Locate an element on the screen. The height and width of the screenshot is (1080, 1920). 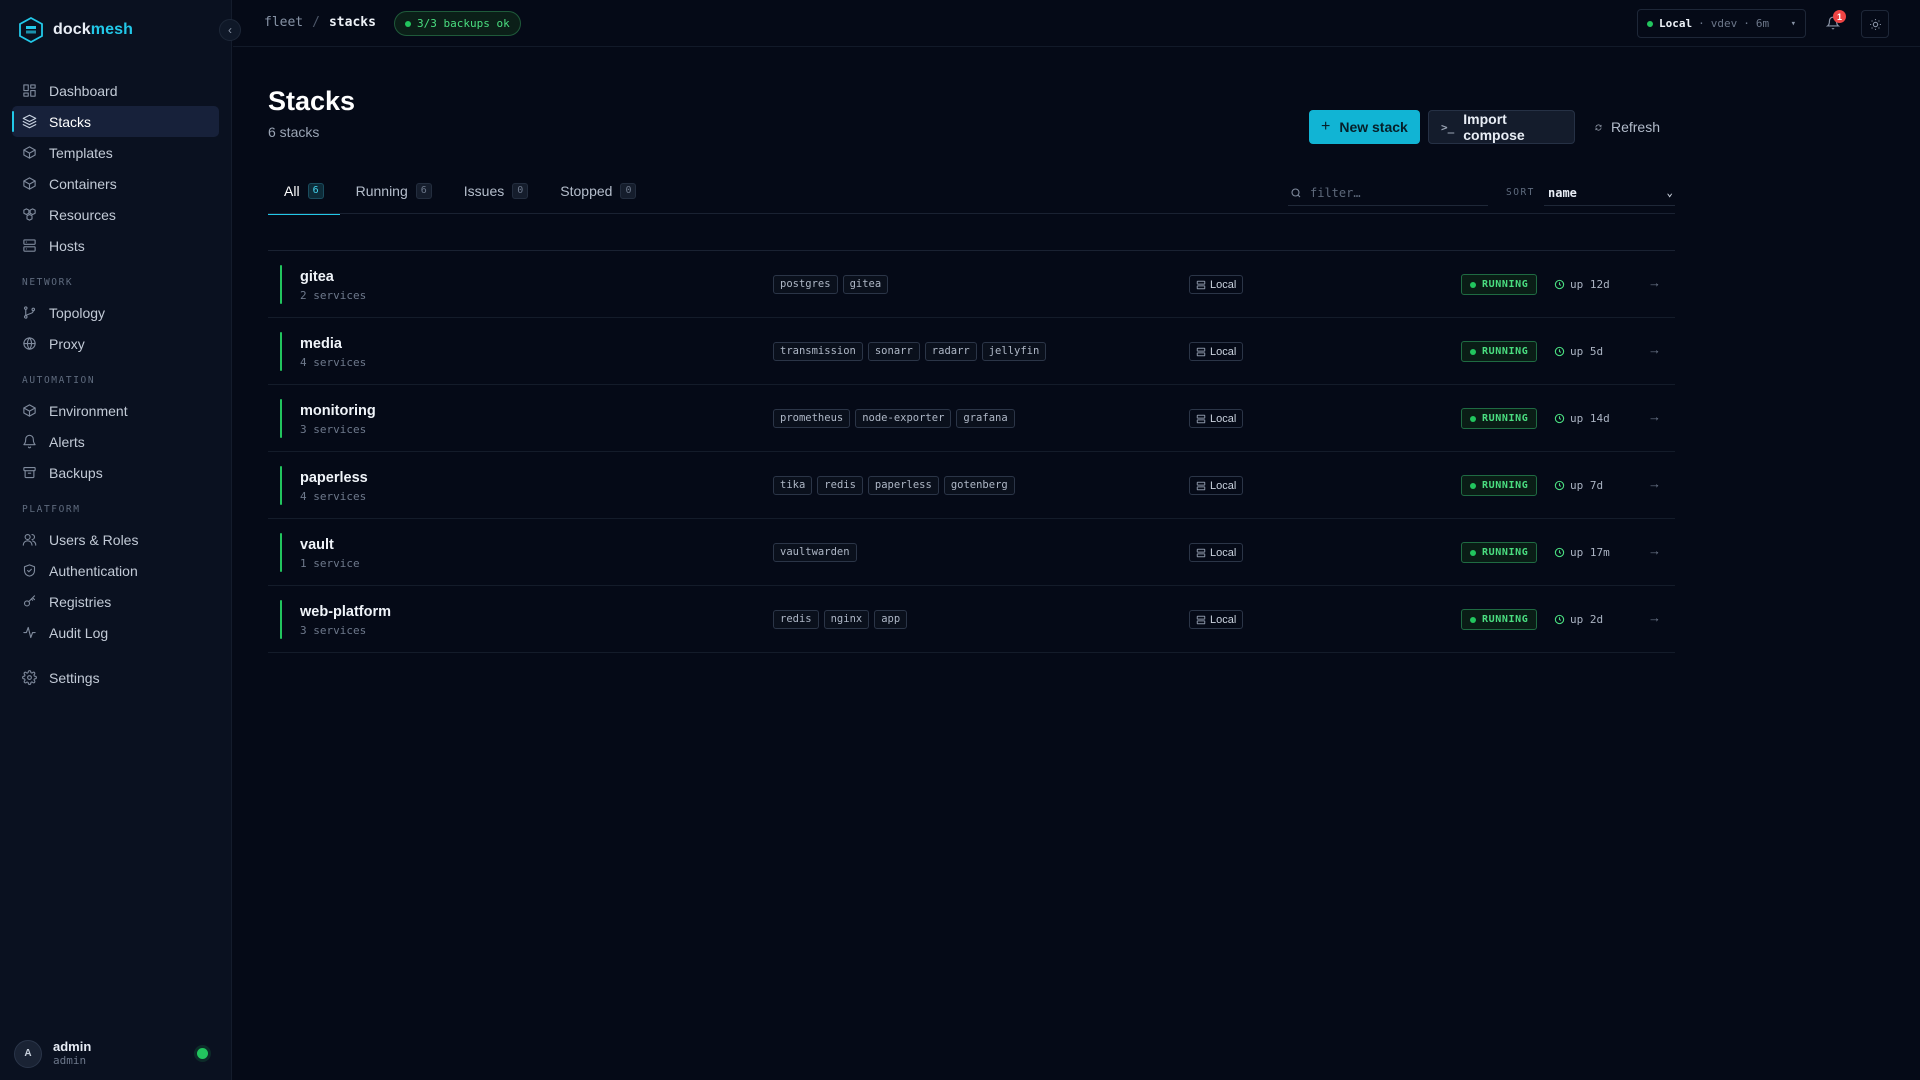
uptime-label: up 2d is located at coordinates (1587, 619).